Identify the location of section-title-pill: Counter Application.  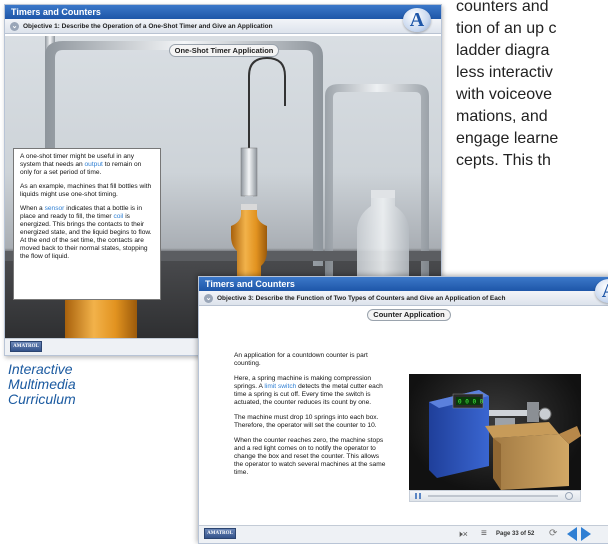
(409, 315).